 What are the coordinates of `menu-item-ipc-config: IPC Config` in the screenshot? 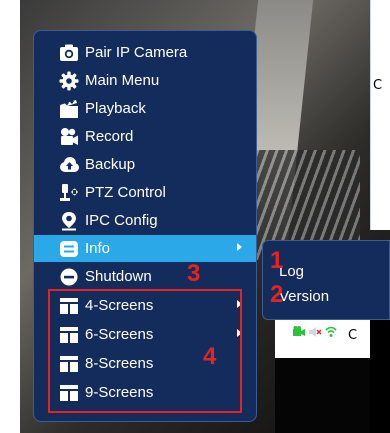 It's located at (145, 220).